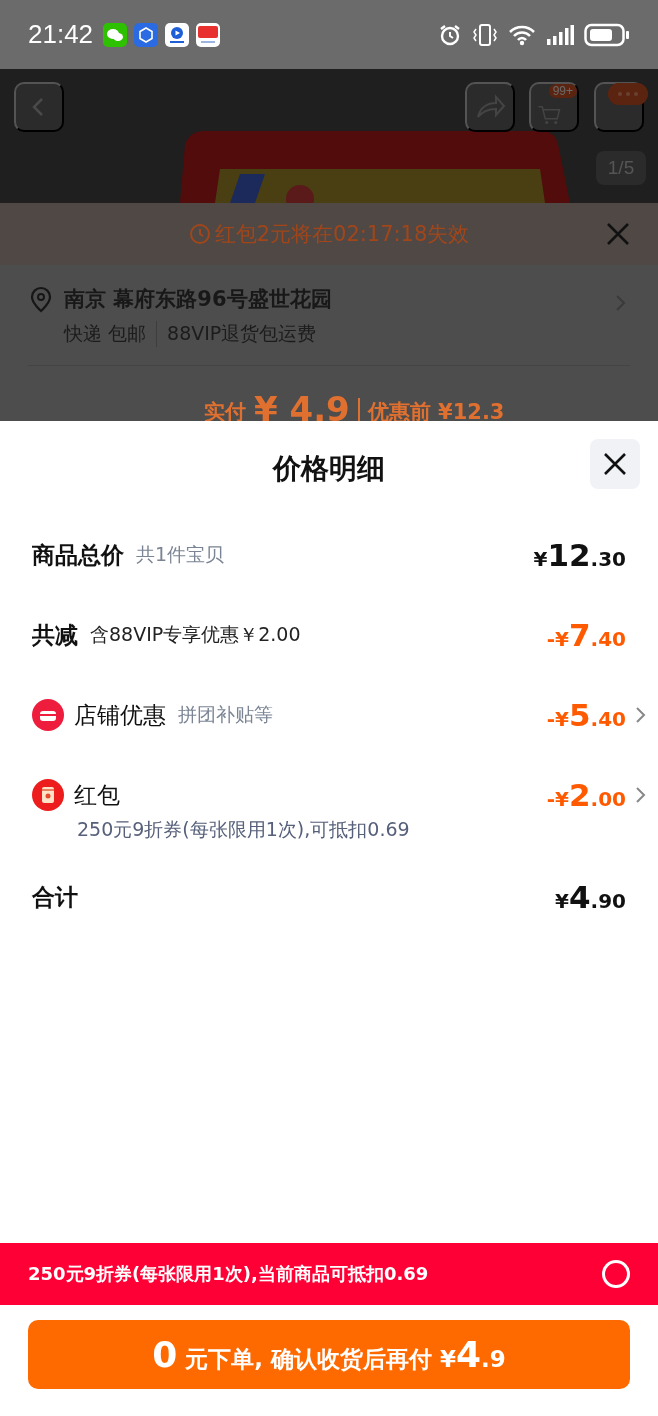  I want to click on envelope-icon, so click(48, 795).